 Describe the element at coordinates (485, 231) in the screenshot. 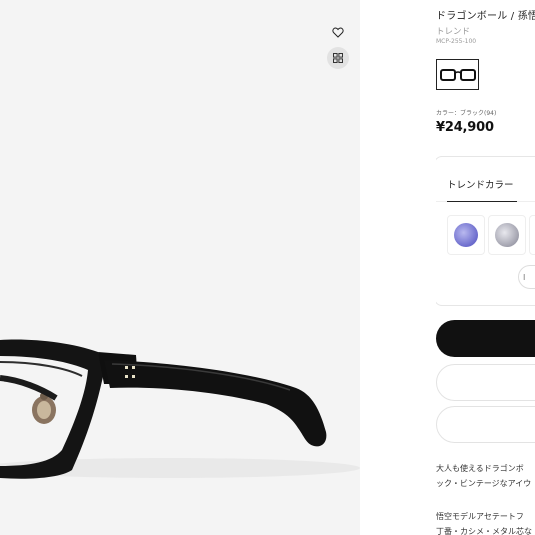

I see `lens-color-card: トレンドカラー I` at that location.